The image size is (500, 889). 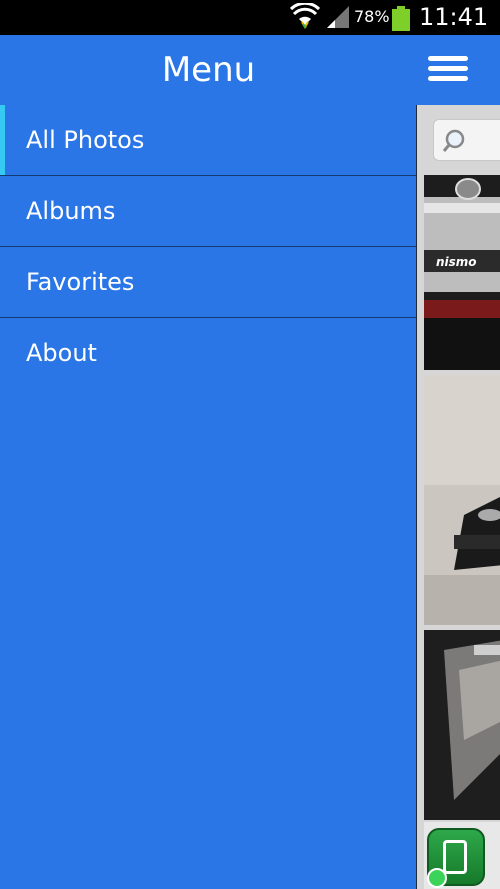 I want to click on nismo-plate: nismo, so click(x=456, y=262).